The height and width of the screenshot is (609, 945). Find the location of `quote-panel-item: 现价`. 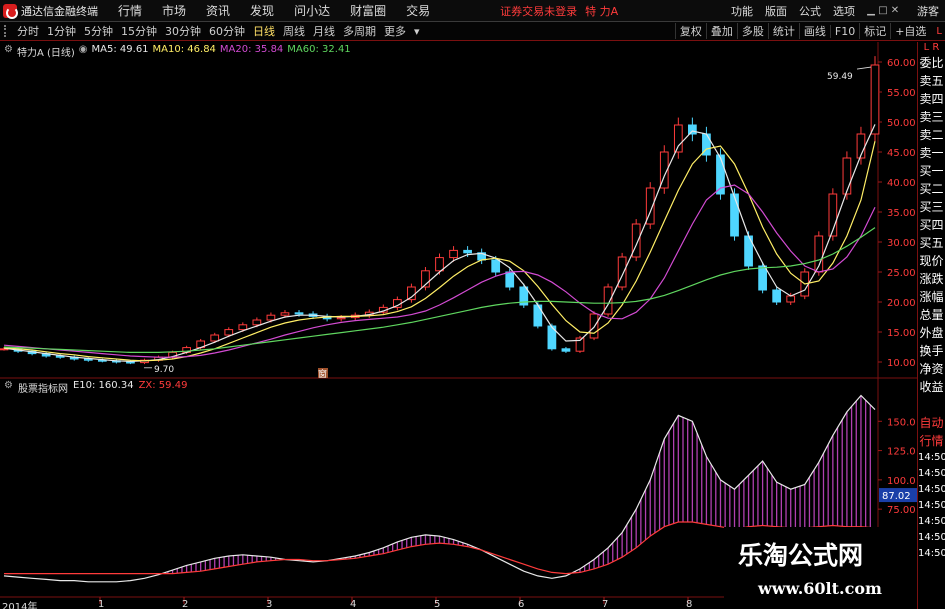

quote-panel-item: 现价 is located at coordinates (931, 261).